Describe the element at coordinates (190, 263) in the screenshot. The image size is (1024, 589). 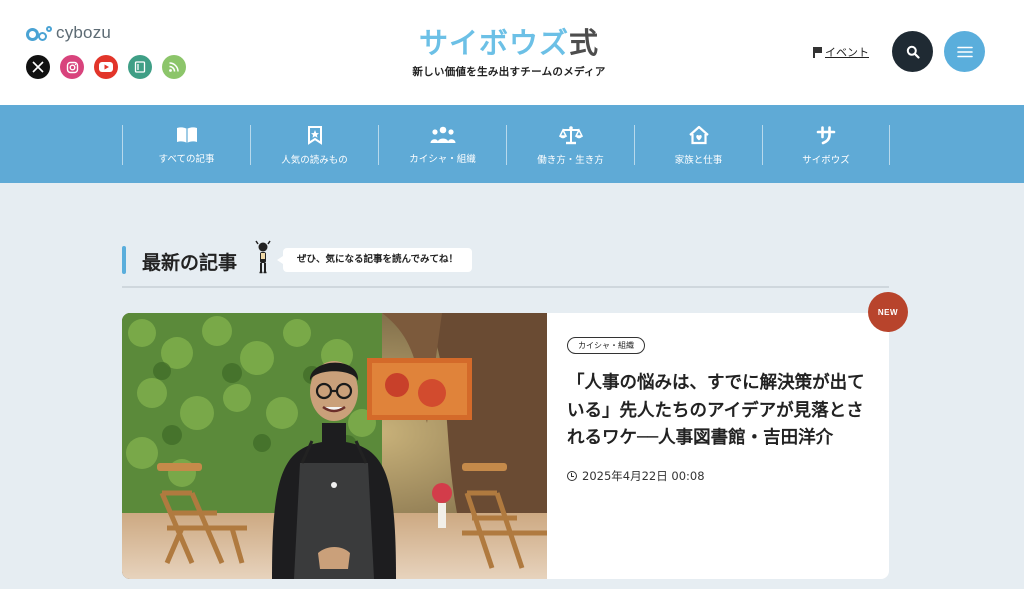
I see `section-title: 最新の記事` at that location.